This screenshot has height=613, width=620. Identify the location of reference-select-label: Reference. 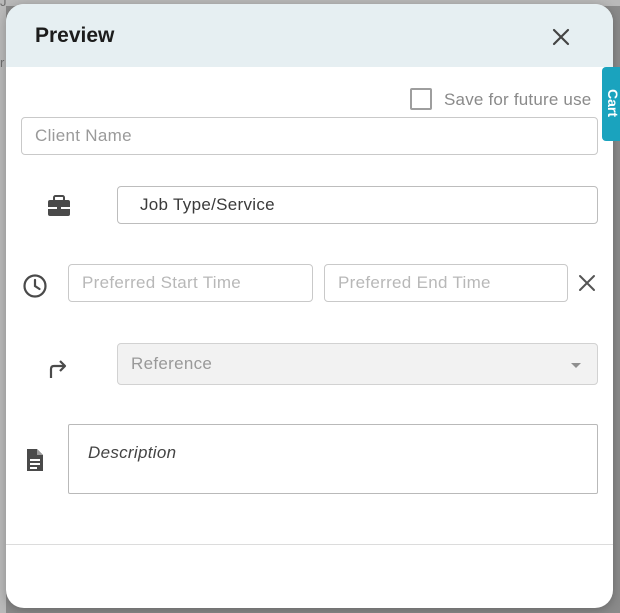
(172, 363).